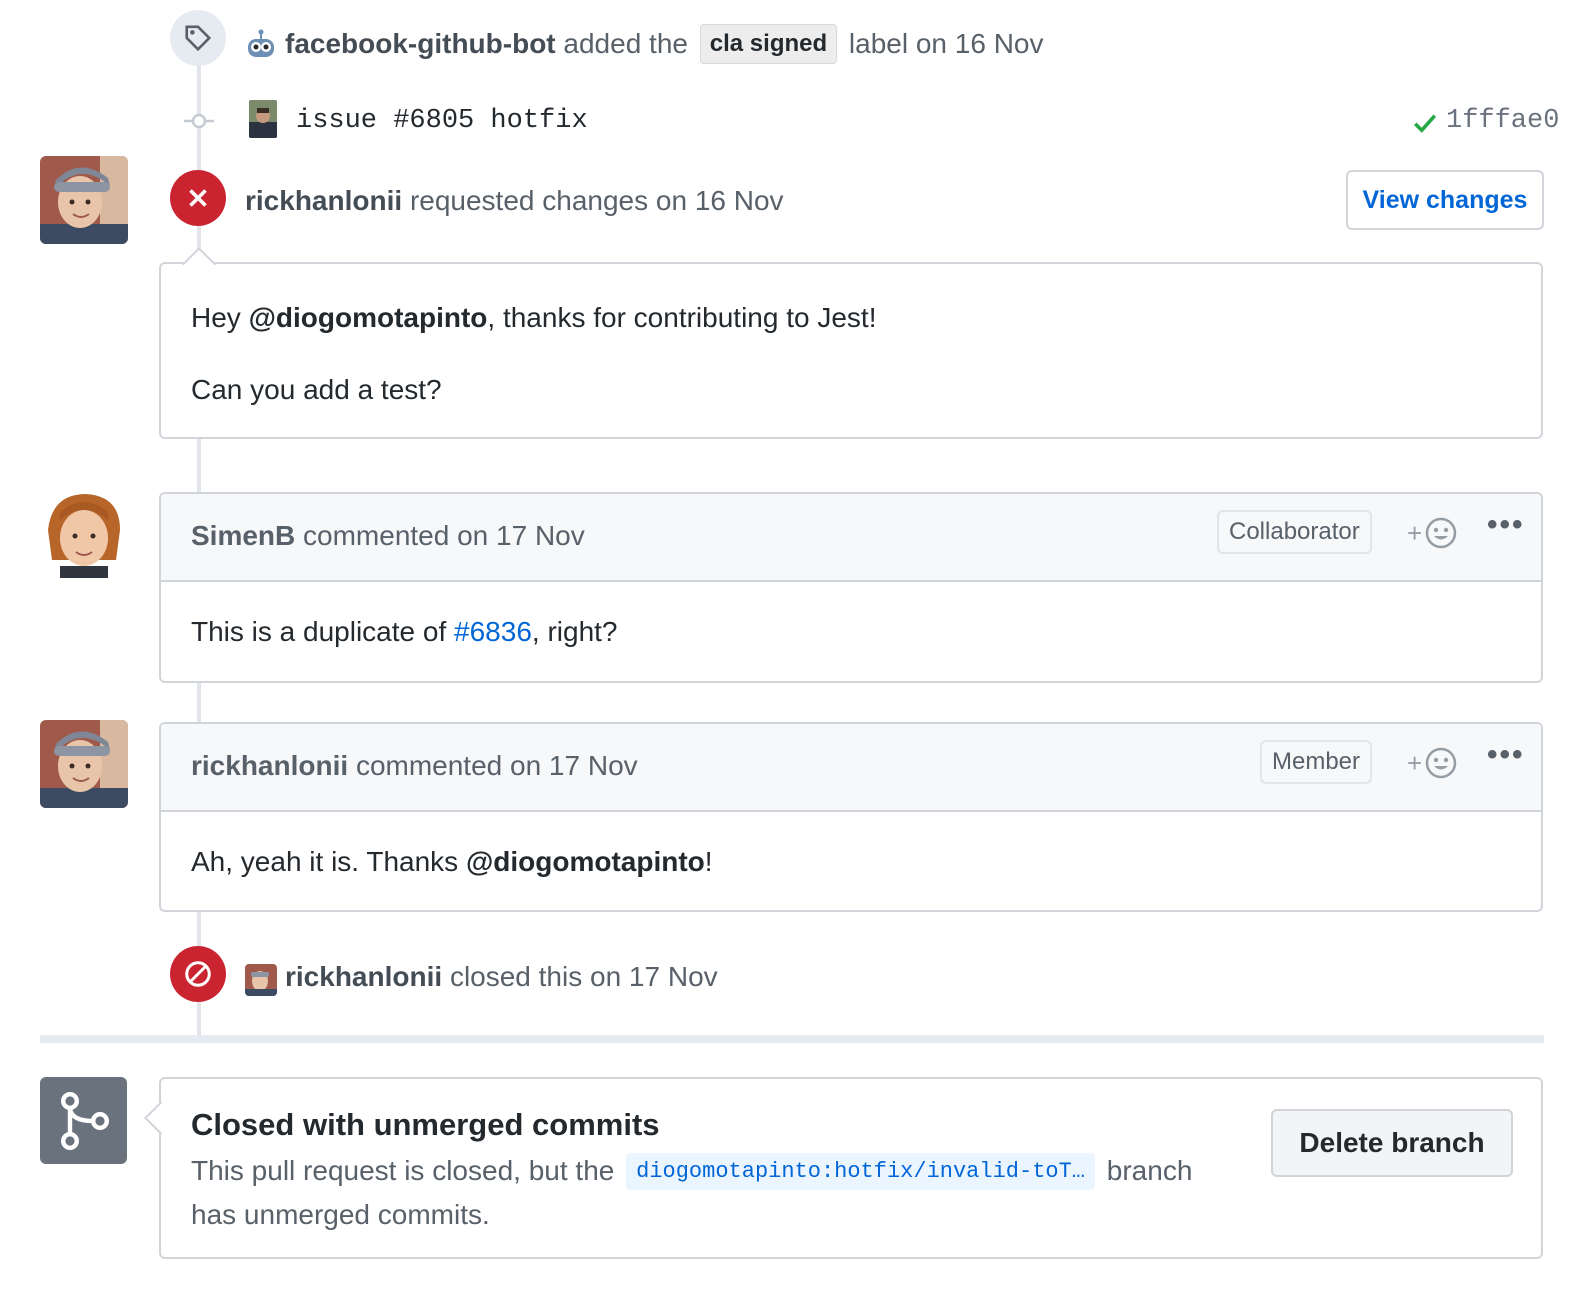 The width and height of the screenshot is (1584, 1290). What do you see at coordinates (583, 976) in the screenshot?
I see `event-action: closed this on 17 Nov` at bounding box center [583, 976].